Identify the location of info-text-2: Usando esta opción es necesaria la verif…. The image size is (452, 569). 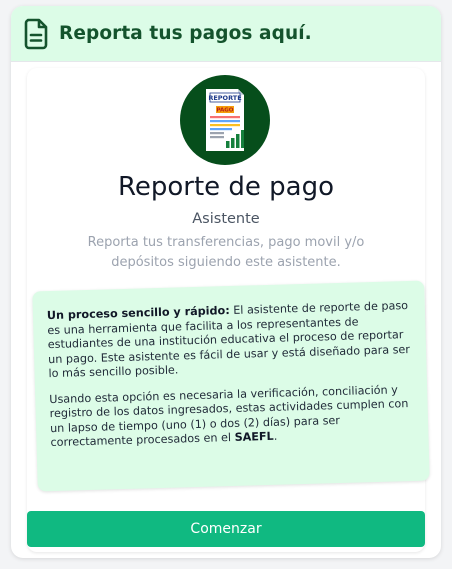
(229, 416).